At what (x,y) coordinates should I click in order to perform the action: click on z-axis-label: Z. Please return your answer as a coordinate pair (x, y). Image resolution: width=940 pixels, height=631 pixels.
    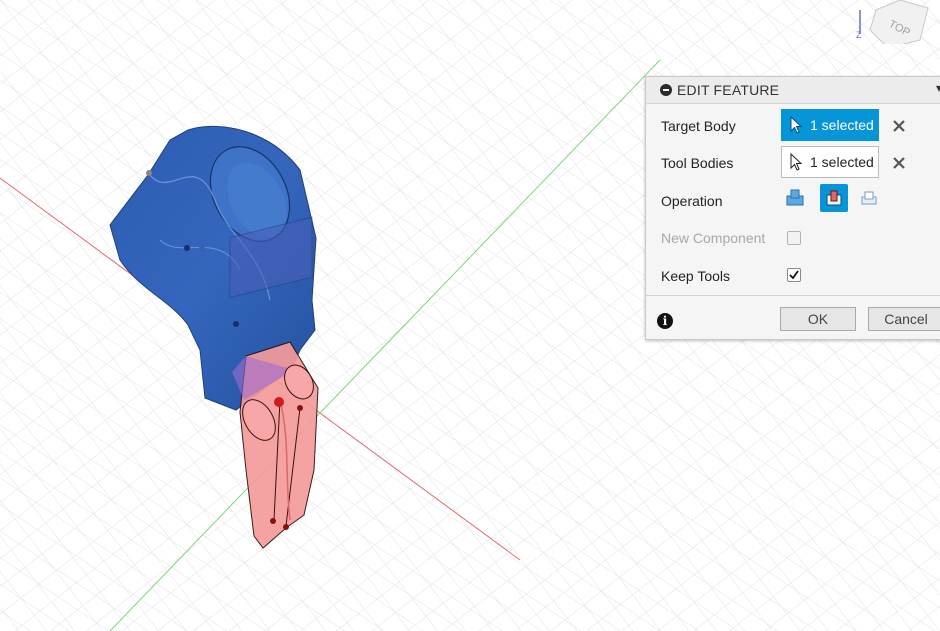
    Looking at the image, I should click on (859, 35).